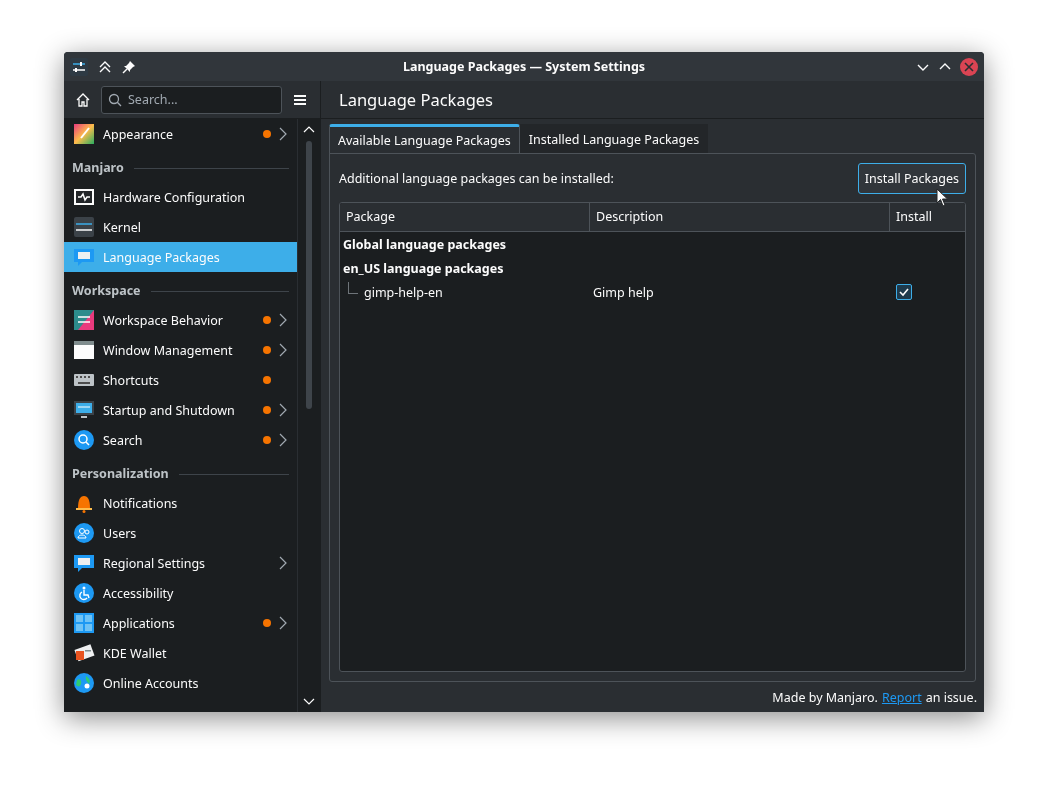  Describe the element at coordinates (98, 167) in the screenshot. I see `section-header: Manjaro` at that location.